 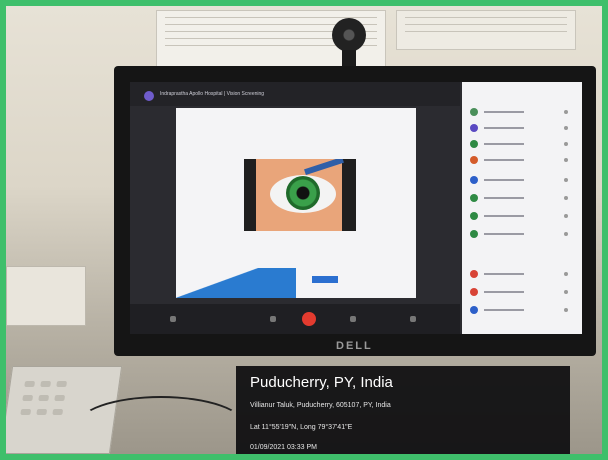 I want to click on monitor-brand: DELL, so click(x=354, y=346).